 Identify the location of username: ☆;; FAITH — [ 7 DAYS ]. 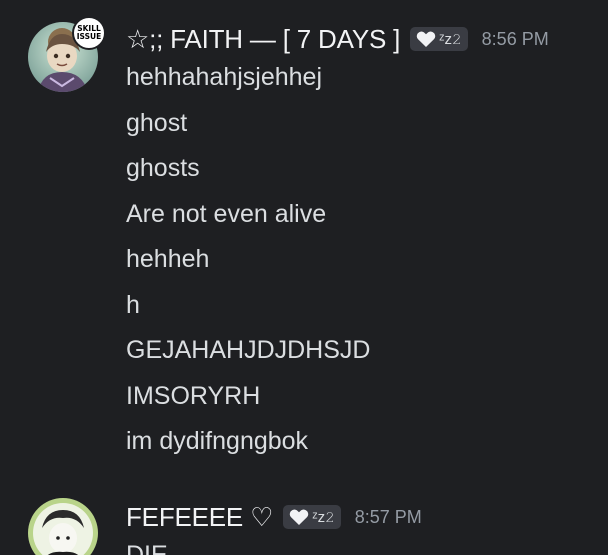
(263, 39).